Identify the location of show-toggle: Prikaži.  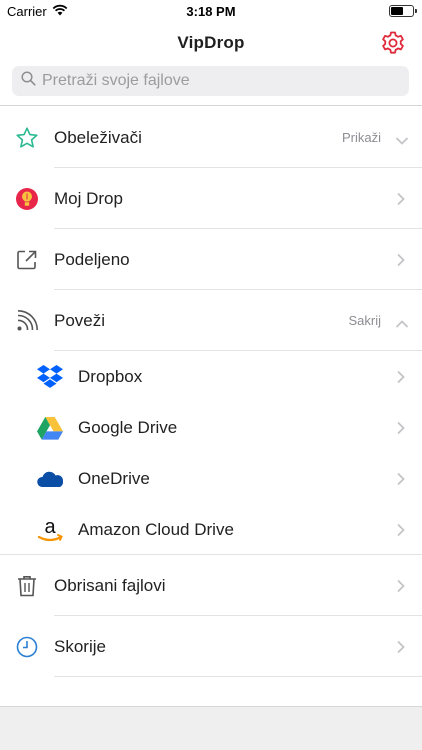
(361, 137).